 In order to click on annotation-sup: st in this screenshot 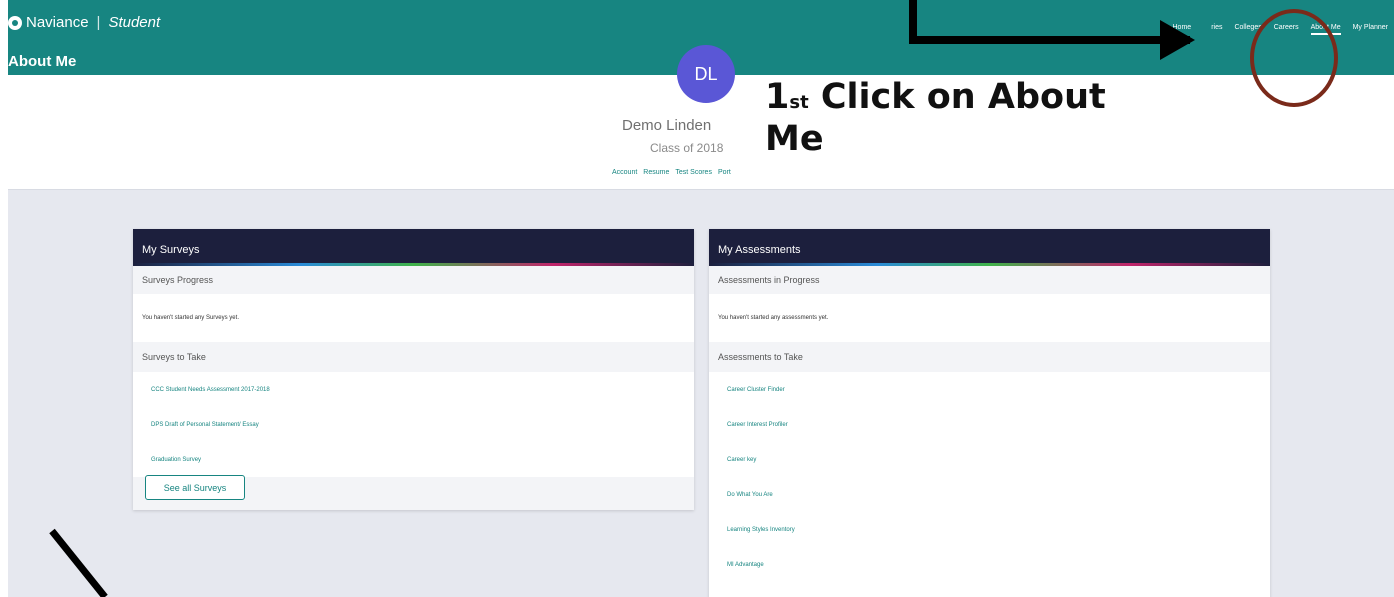, I will do `click(799, 102)`.